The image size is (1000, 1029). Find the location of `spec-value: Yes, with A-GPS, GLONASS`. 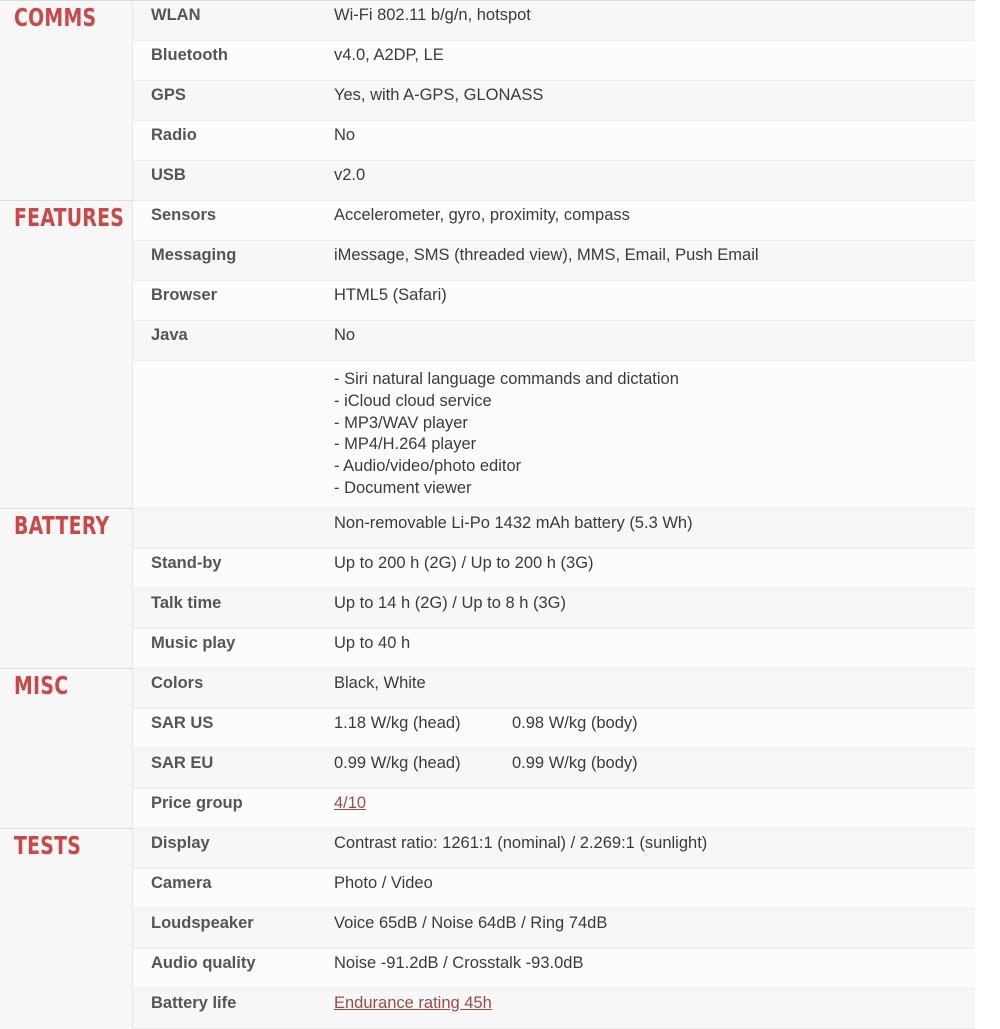

spec-value: Yes, with A-GPS, GLONASS is located at coordinates (645, 100).